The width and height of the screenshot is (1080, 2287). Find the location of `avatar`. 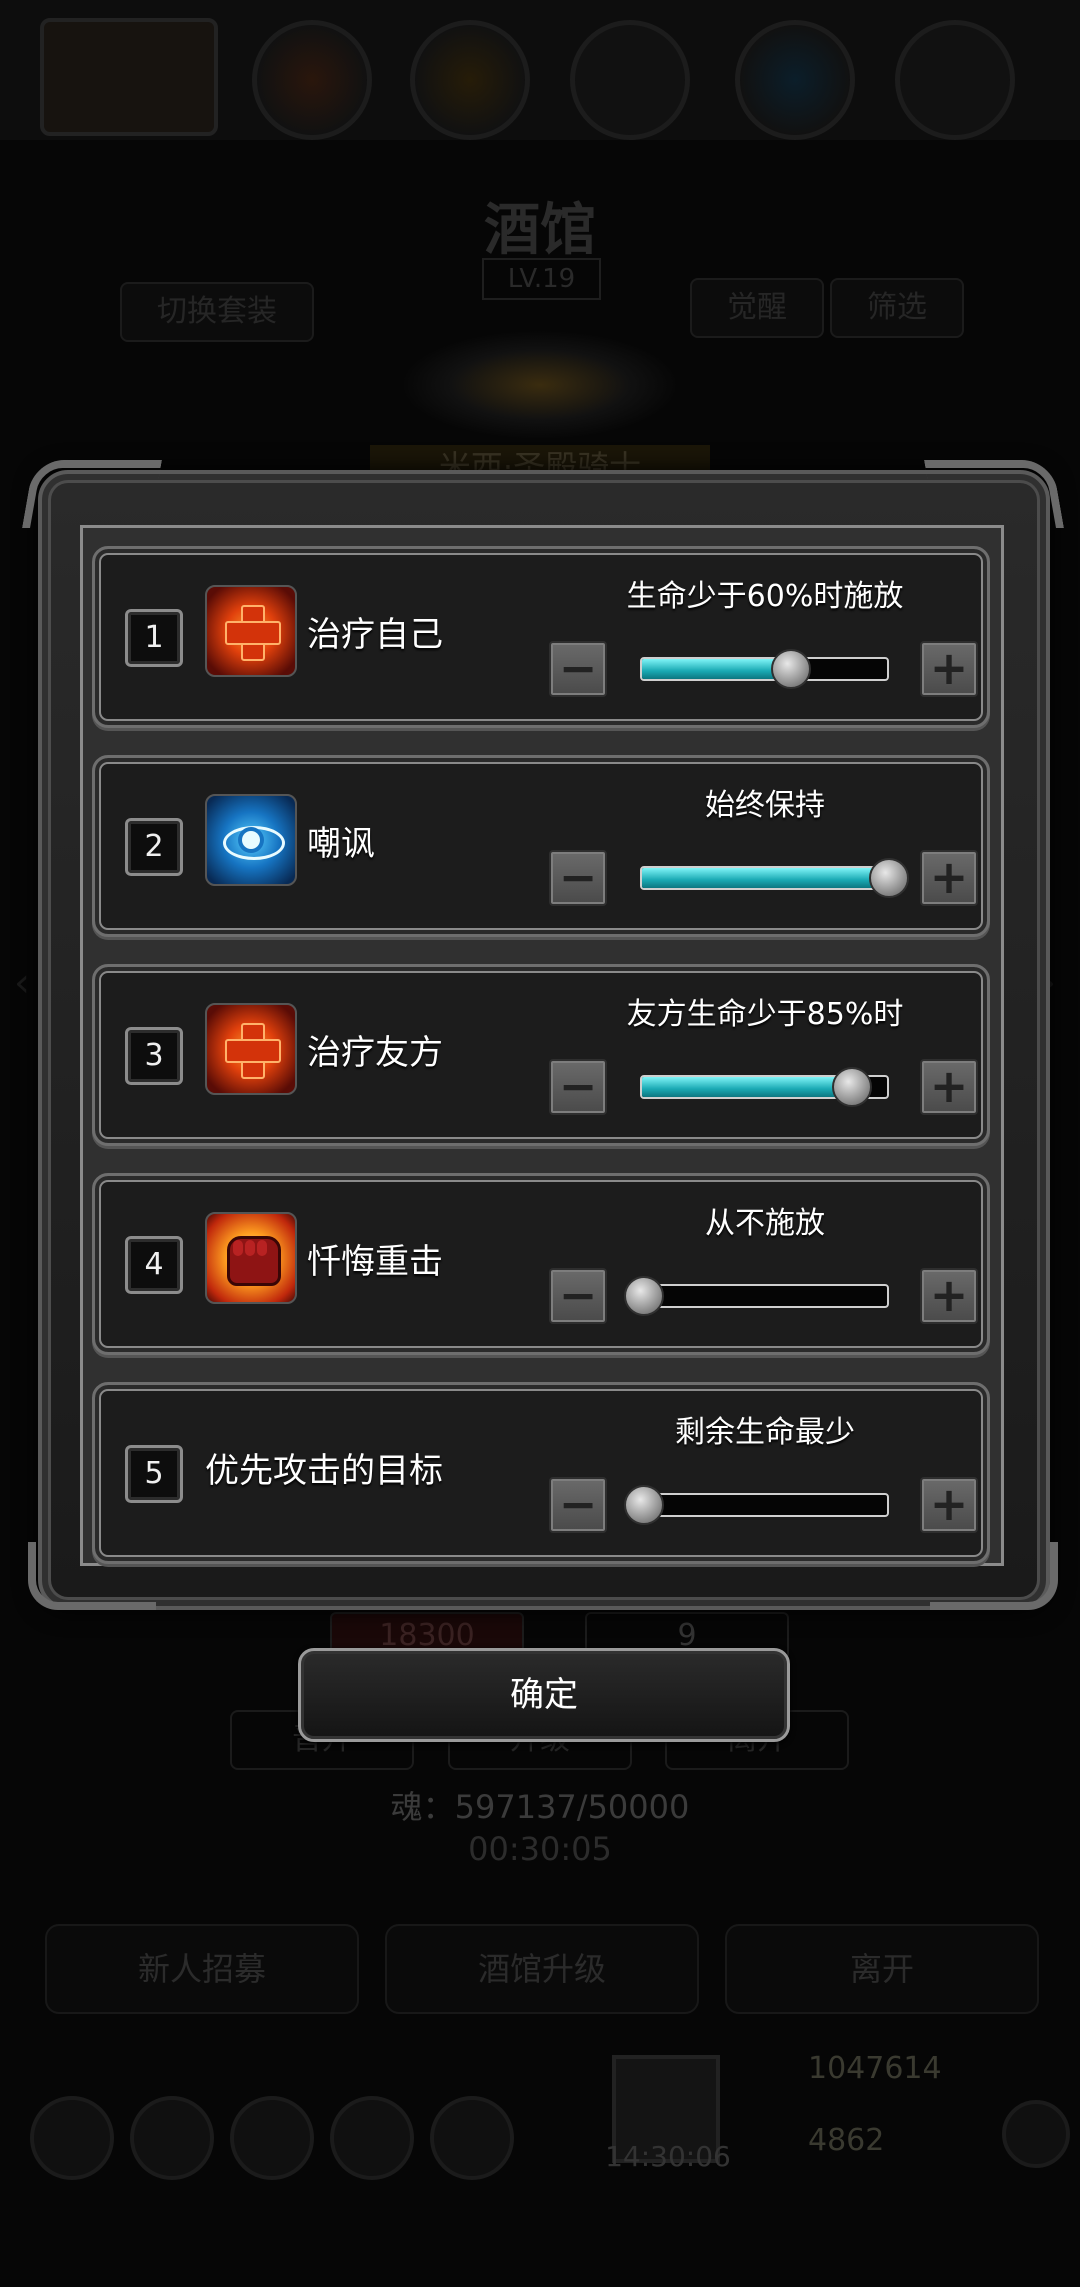

avatar is located at coordinates (129, 77).